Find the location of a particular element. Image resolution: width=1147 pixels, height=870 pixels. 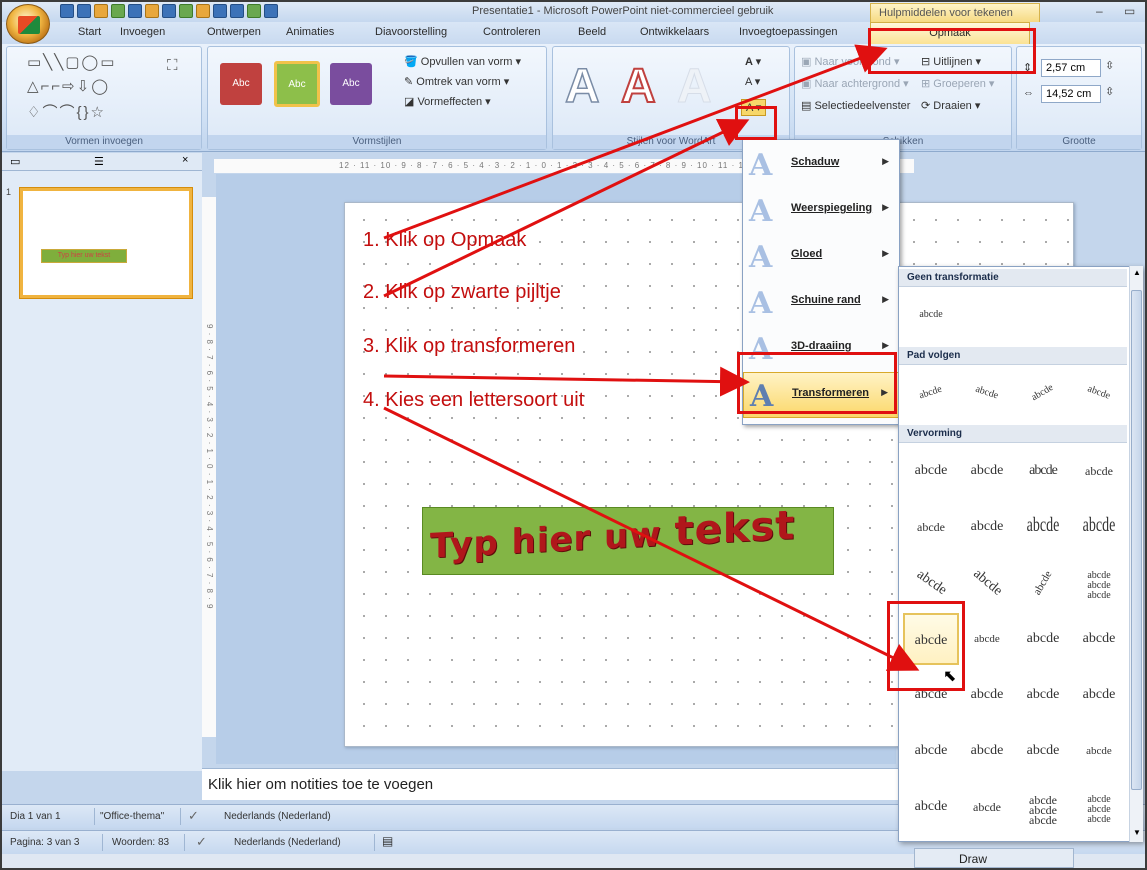

shape-outline-button: ✎ Omtrek van vorm ▾ is located at coordinates (456, 81).